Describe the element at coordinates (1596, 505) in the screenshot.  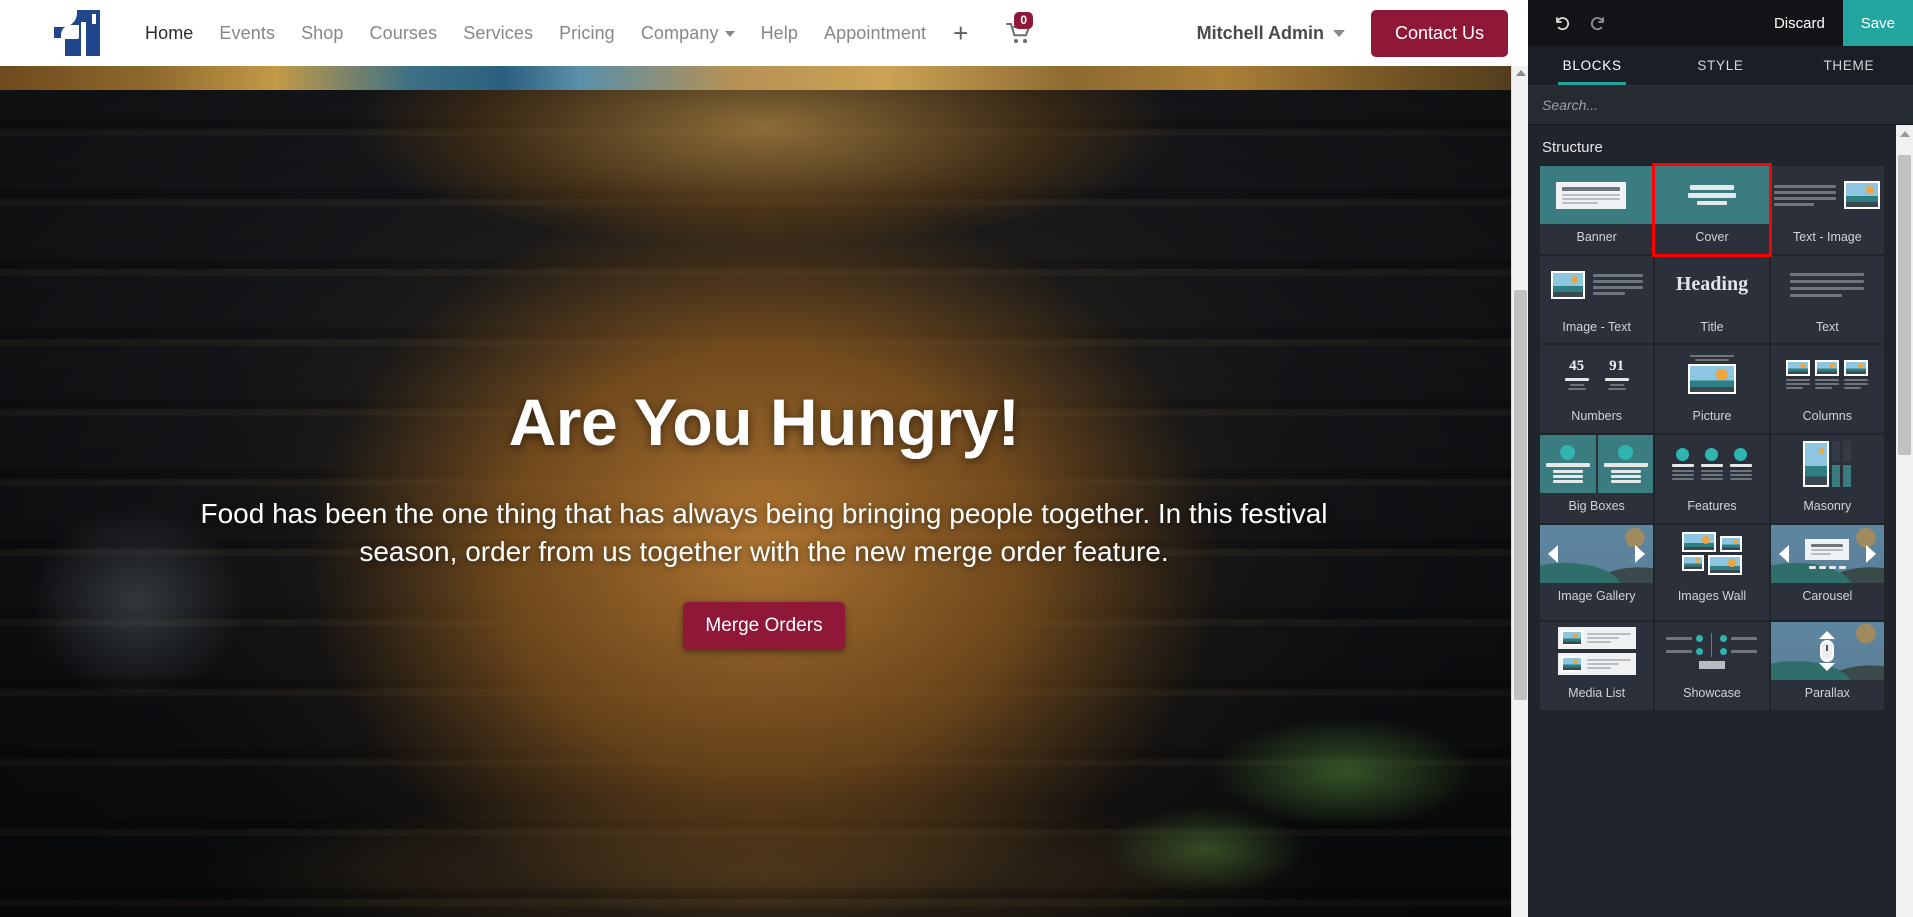
I see `block-label: Big Boxes` at that location.